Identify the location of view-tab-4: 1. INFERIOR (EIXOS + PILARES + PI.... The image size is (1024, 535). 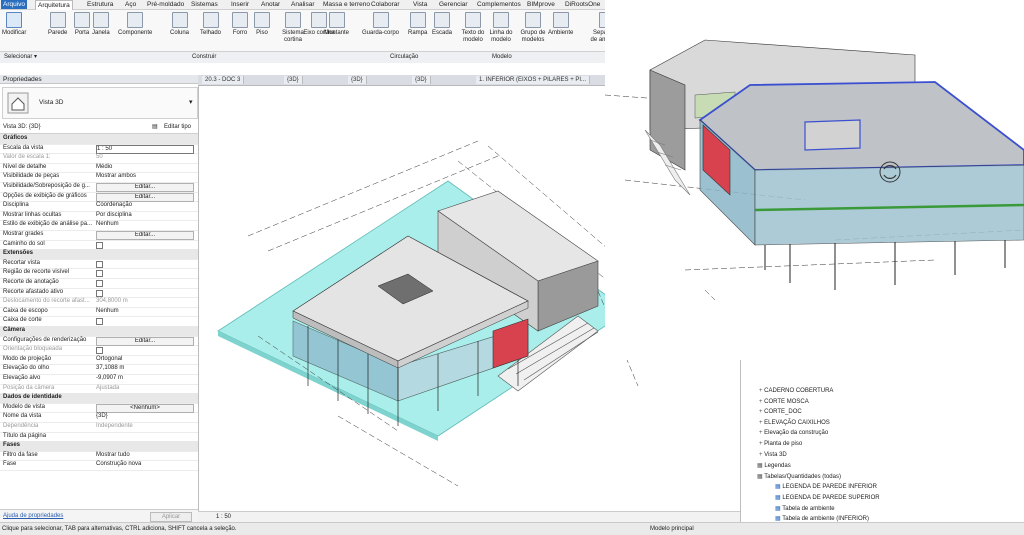
(533, 80).